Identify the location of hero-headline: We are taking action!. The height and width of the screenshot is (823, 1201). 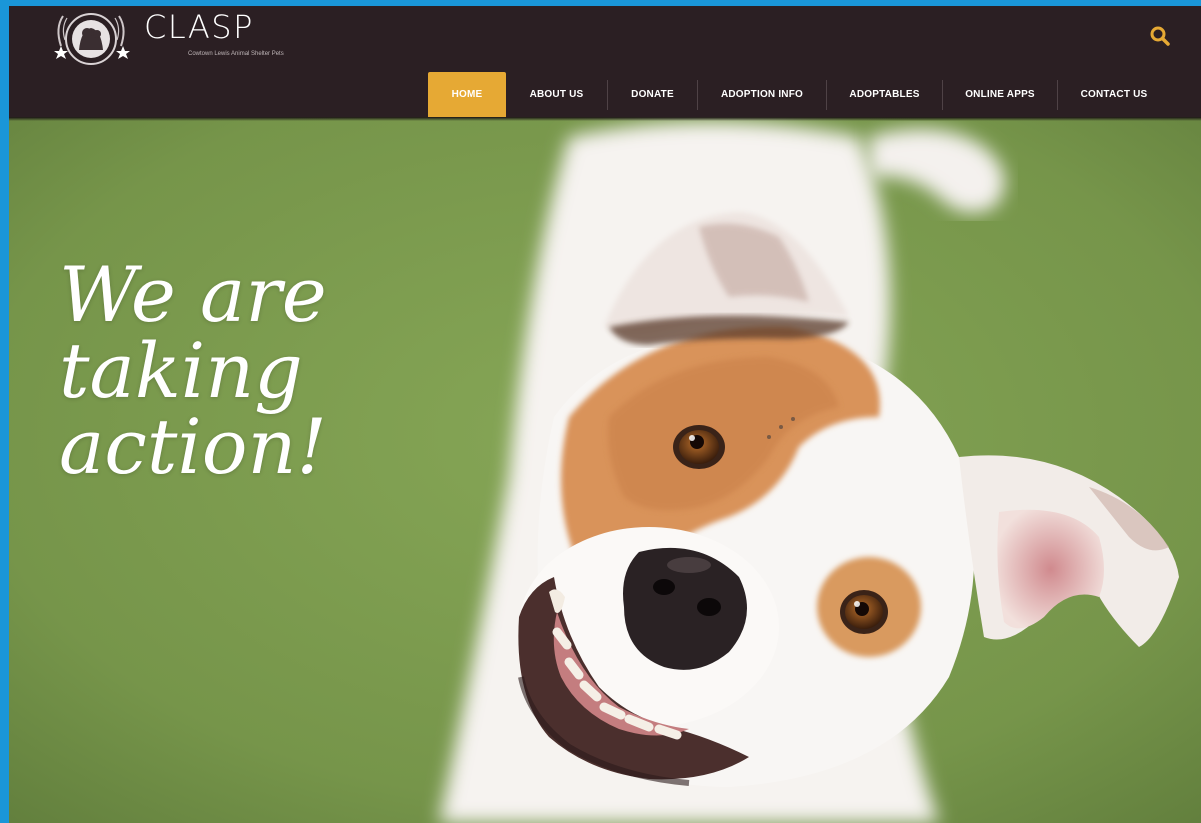
(193, 371).